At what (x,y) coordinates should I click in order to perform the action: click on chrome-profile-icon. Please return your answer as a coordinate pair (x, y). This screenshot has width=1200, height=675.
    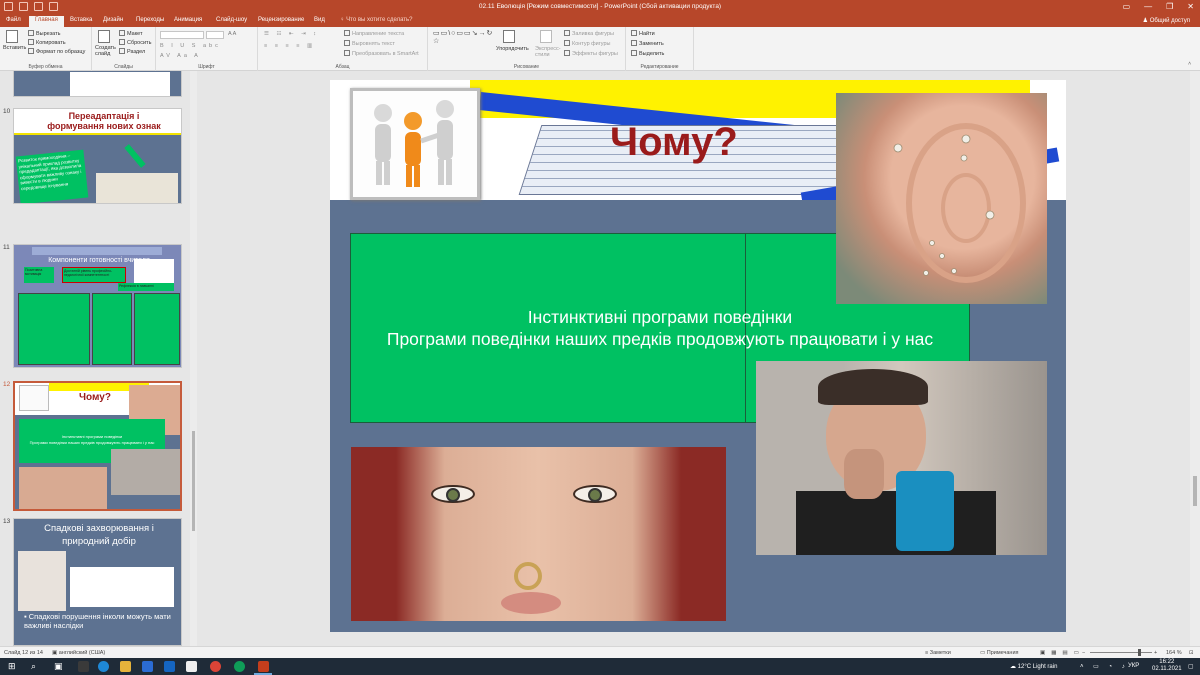
    Looking at the image, I should click on (239, 666).